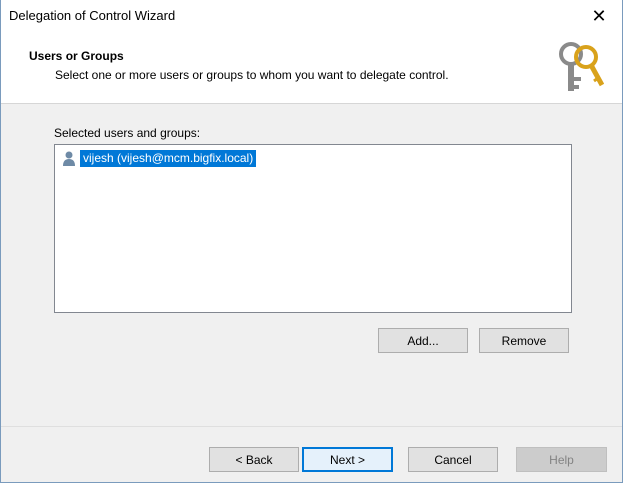 The width and height of the screenshot is (623, 484). Describe the element at coordinates (127, 133) in the screenshot. I see `selected-users-label: Selected users and groups:` at that location.